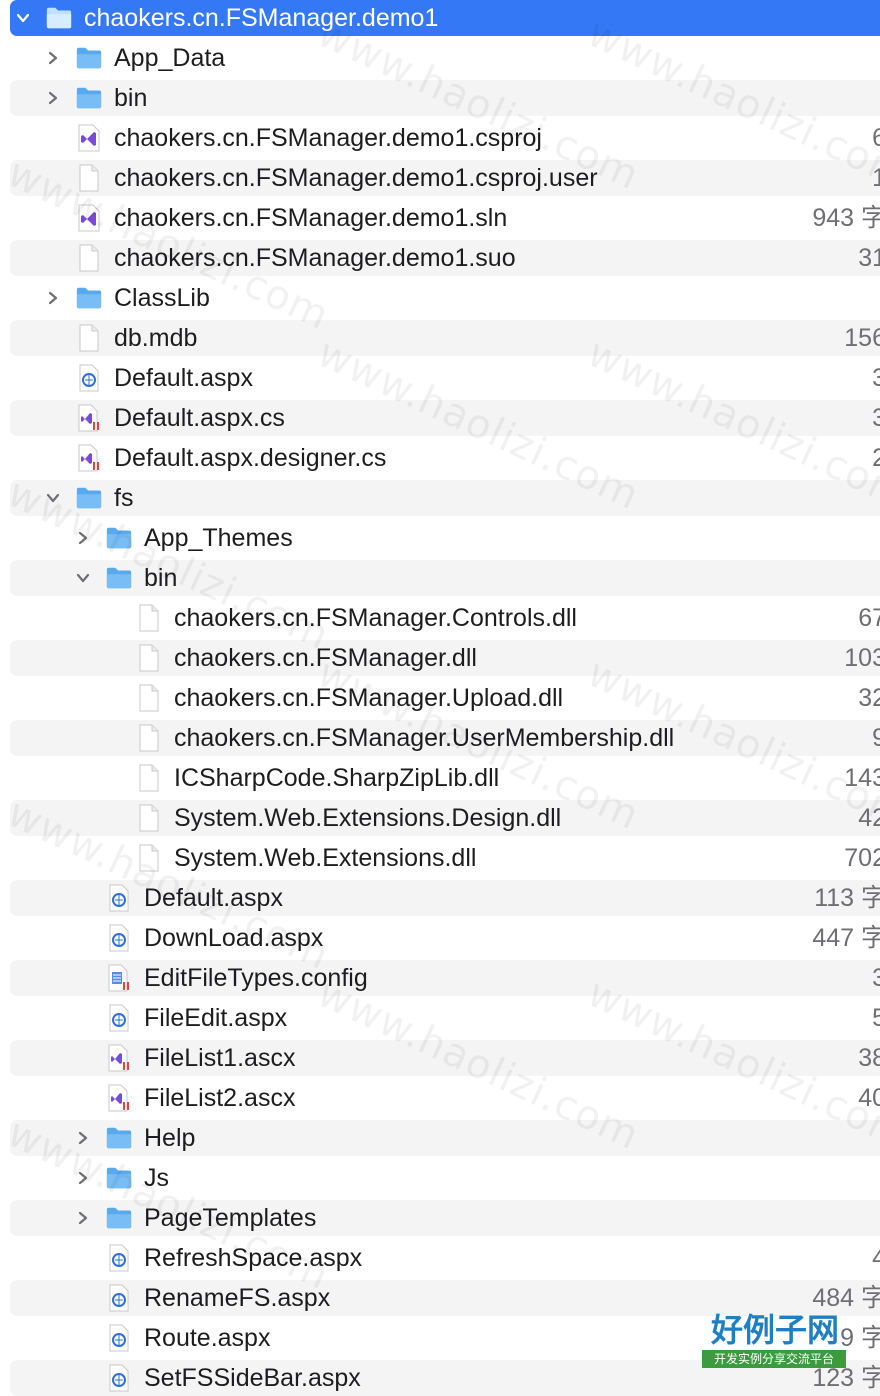  What do you see at coordinates (445, 1178) in the screenshot?
I see `folder-row: Js` at bounding box center [445, 1178].